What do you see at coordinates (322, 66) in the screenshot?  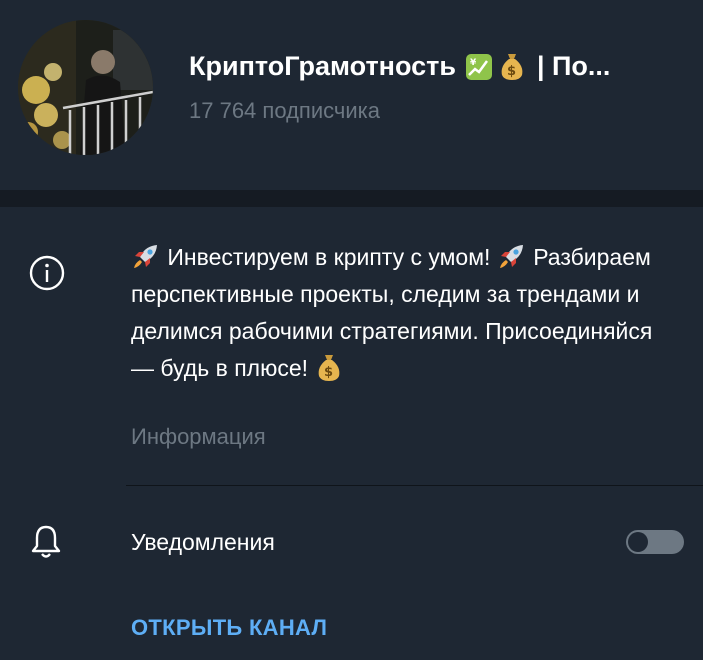 I see `channel-name: КриптоГрамотность` at bounding box center [322, 66].